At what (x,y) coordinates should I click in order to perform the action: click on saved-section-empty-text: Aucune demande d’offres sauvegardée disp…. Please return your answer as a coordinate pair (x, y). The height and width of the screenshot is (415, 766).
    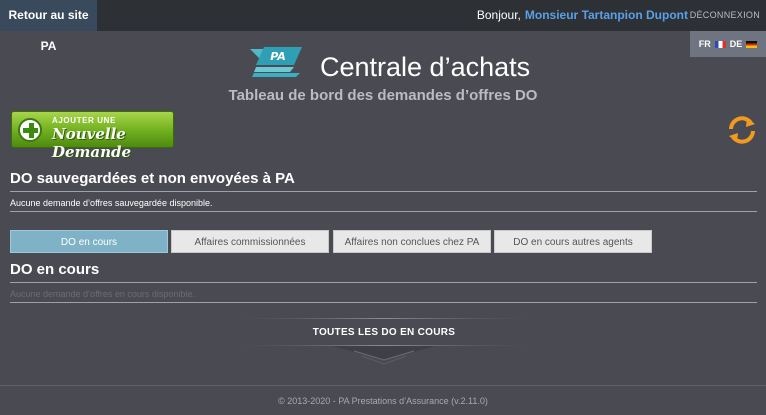
    Looking at the image, I should click on (383, 205).